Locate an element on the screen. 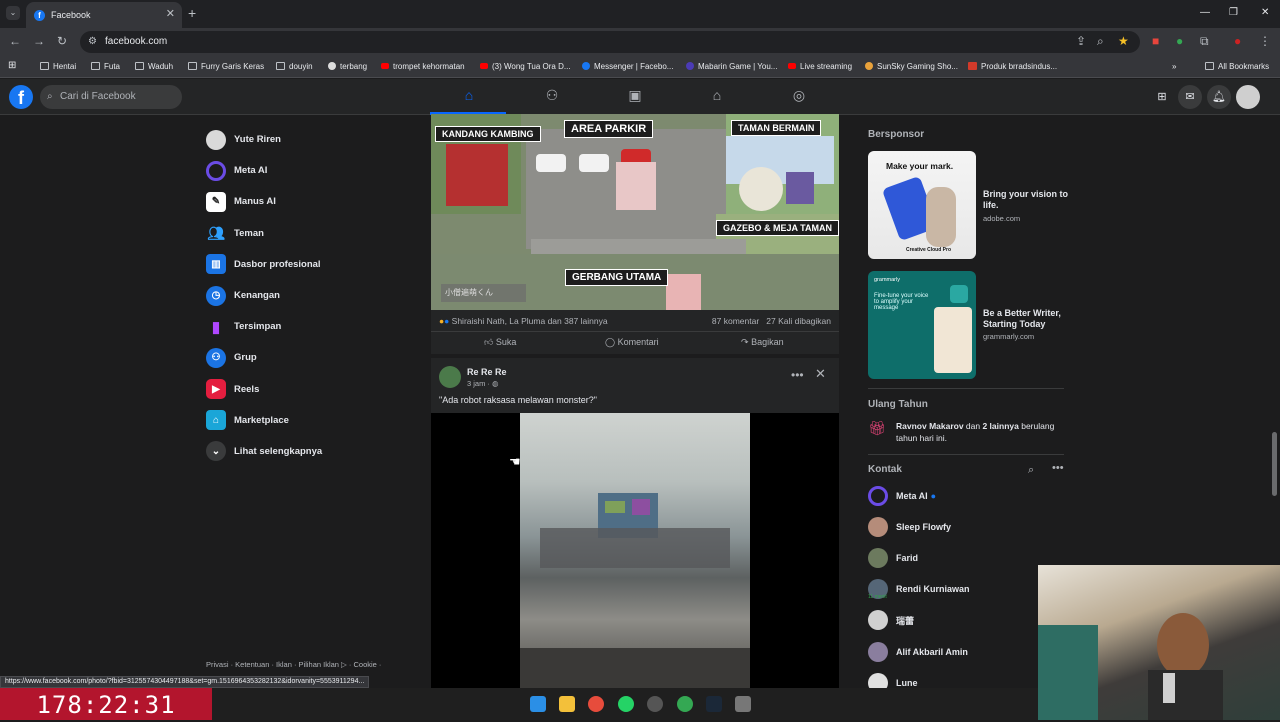  back-icon: ← is located at coordinates (15, 41).